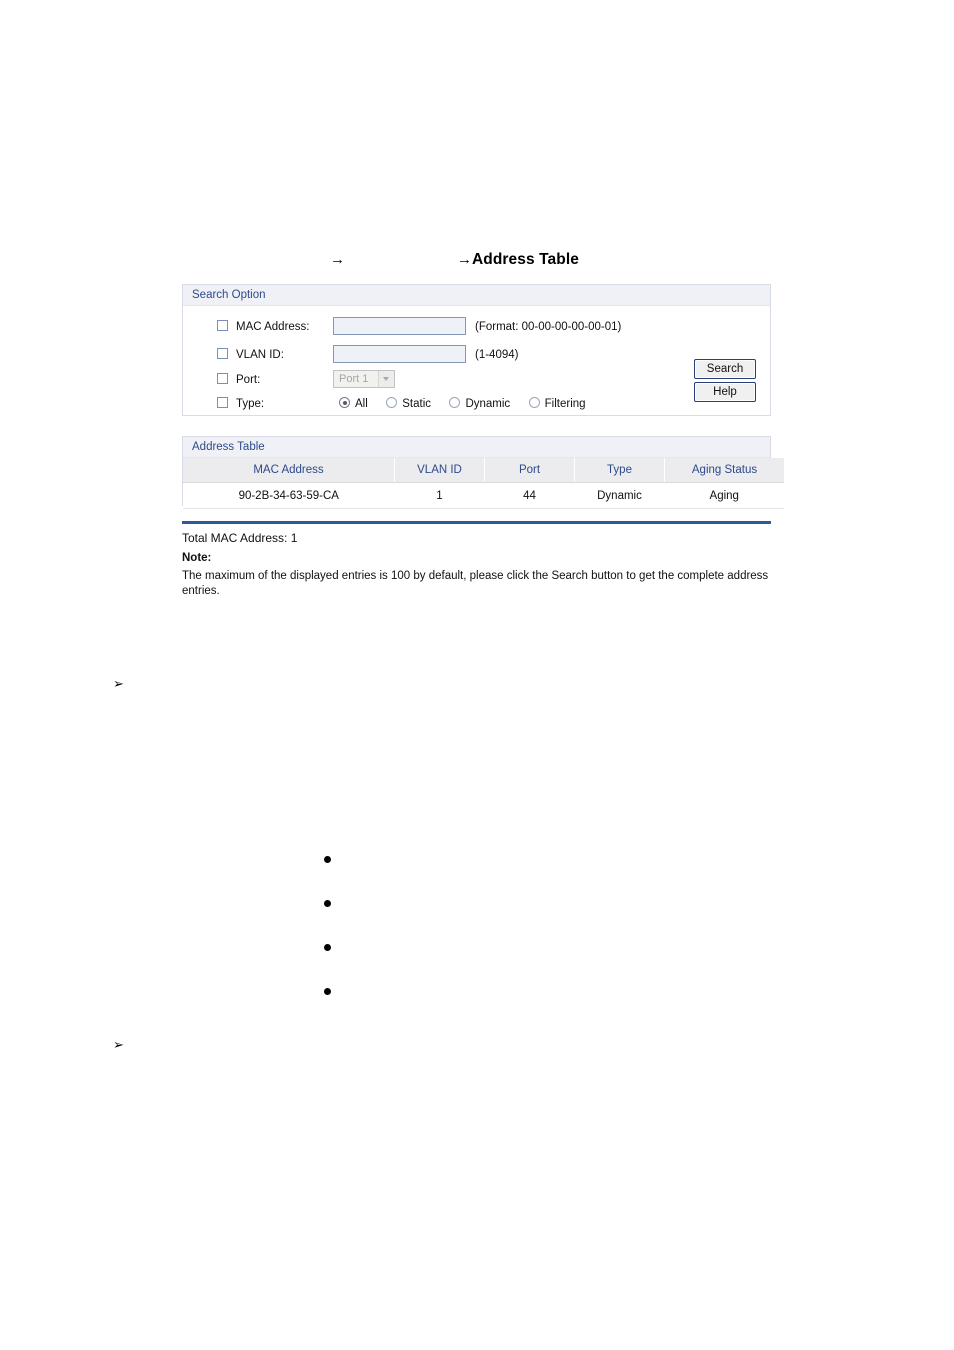  Describe the element at coordinates (725, 392) in the screenshot. I see `help-button: Help` at that location.